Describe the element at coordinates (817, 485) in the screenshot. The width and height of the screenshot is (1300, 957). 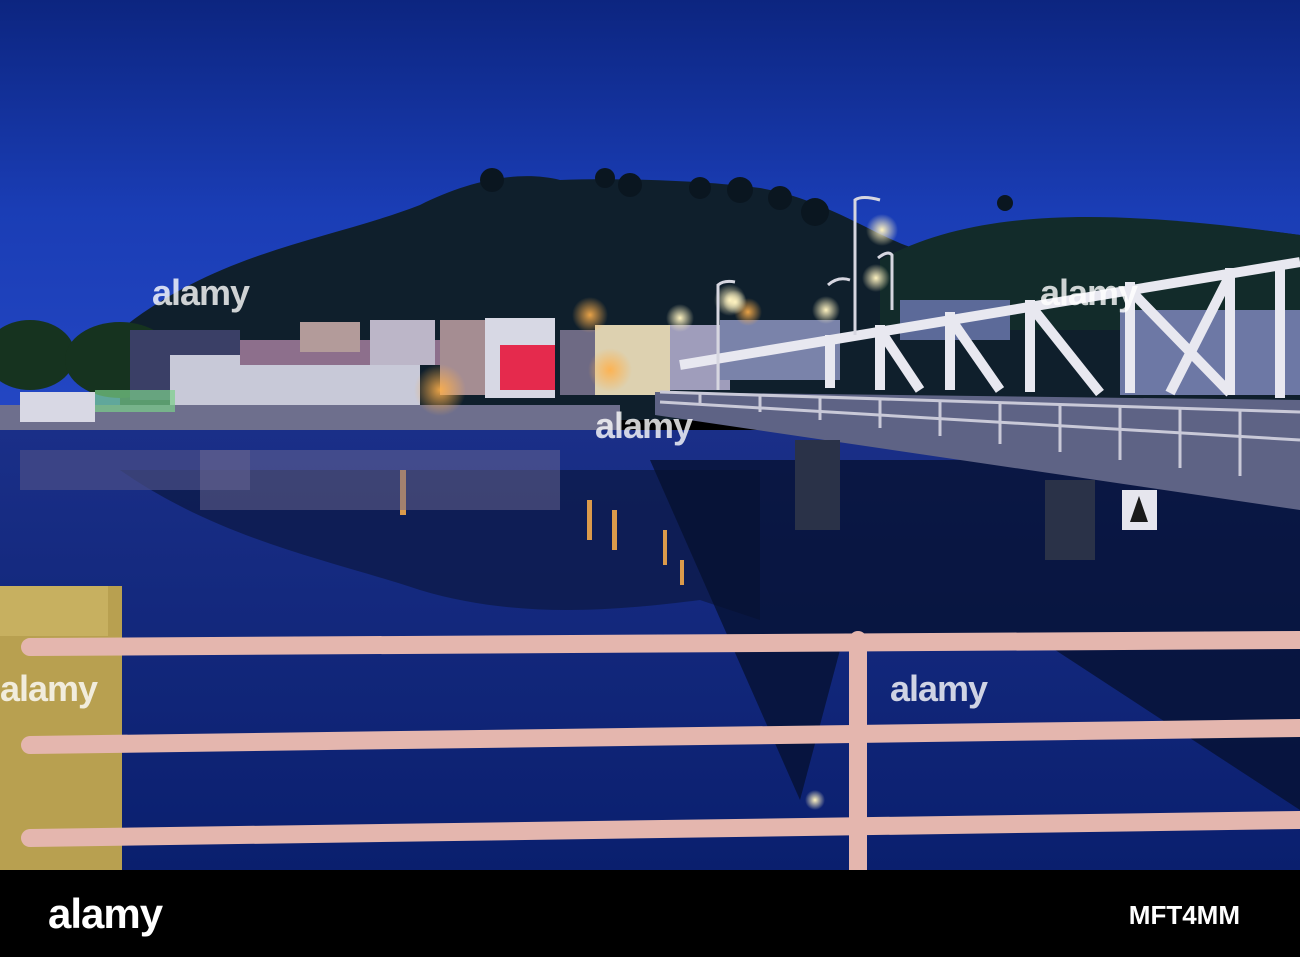
I see `bridge-pier` at that location.